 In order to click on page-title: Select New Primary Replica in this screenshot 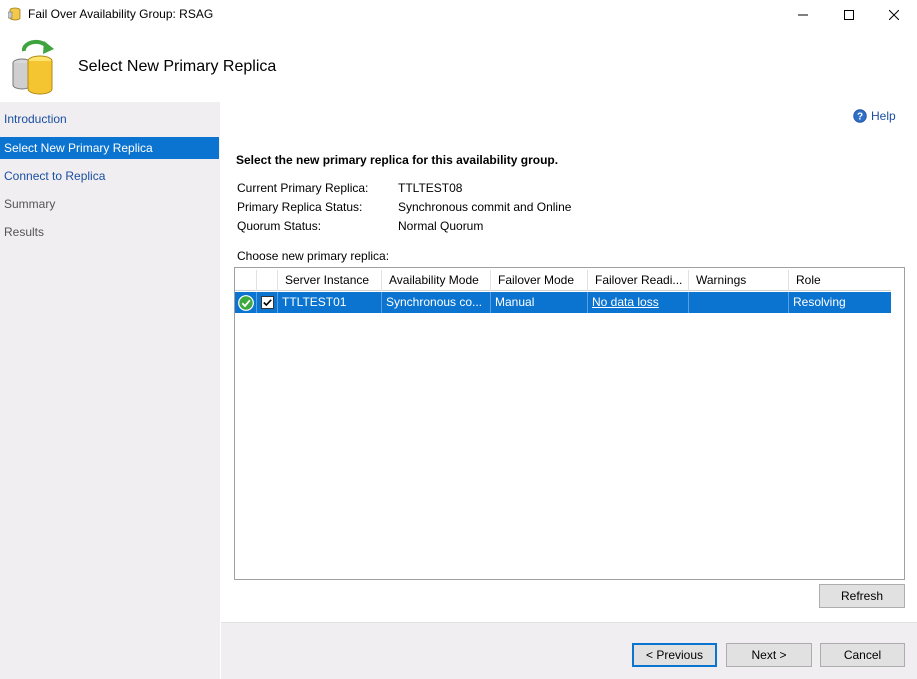, I will do `click(177, 66)`.